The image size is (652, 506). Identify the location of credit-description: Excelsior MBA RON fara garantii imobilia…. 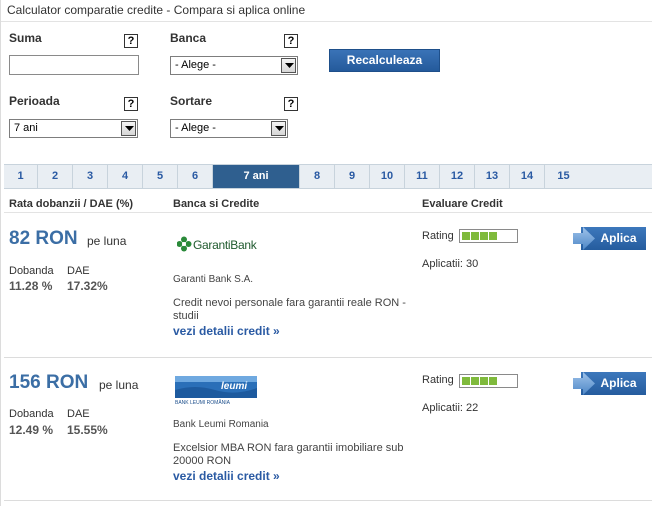
(288, 454).